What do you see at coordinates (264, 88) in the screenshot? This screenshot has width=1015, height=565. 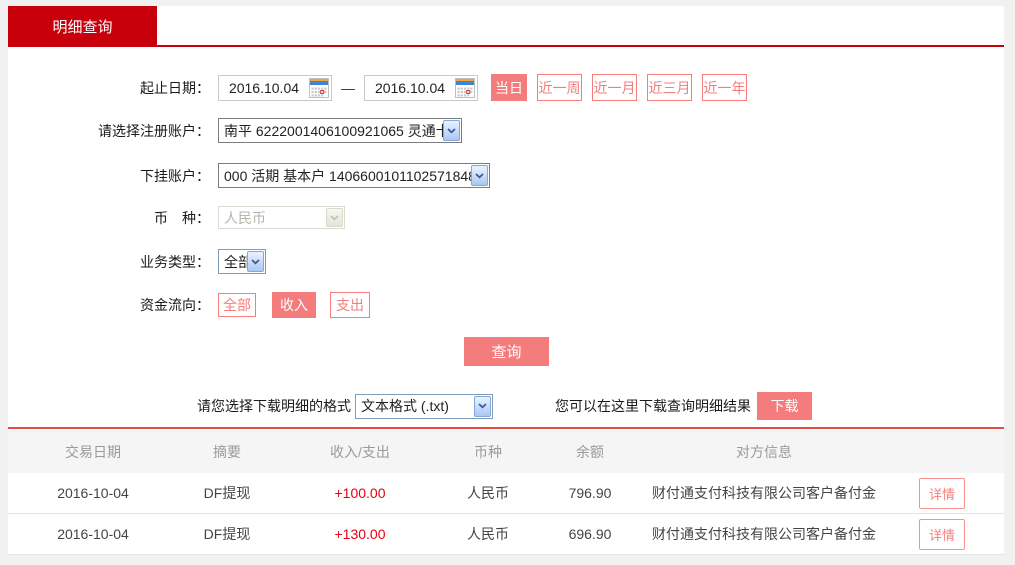 I see `start-date-value: 2016.10.04` at bounding box center [264, 88].